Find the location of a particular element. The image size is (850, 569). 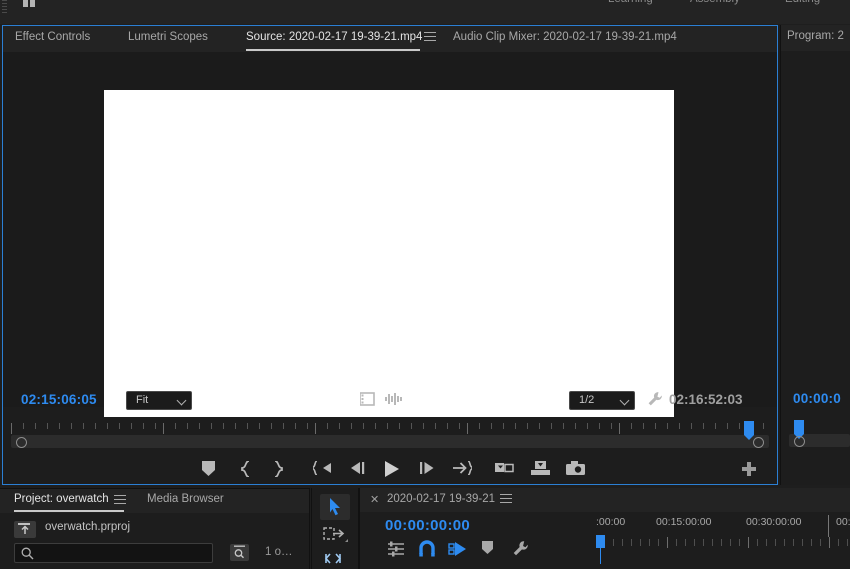

program-scrub-bar is located at coordinates (815, 434).